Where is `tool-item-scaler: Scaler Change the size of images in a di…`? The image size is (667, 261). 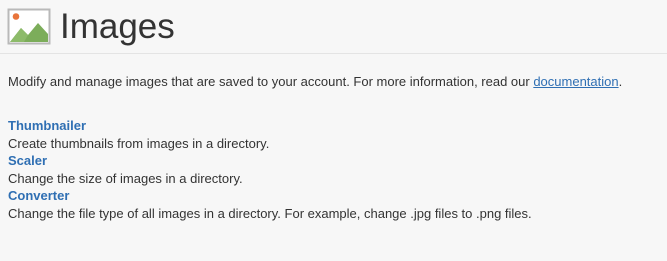
tool-item-scaler: Scaler Change the size of images in a di… is located at coordinates (270, 169).